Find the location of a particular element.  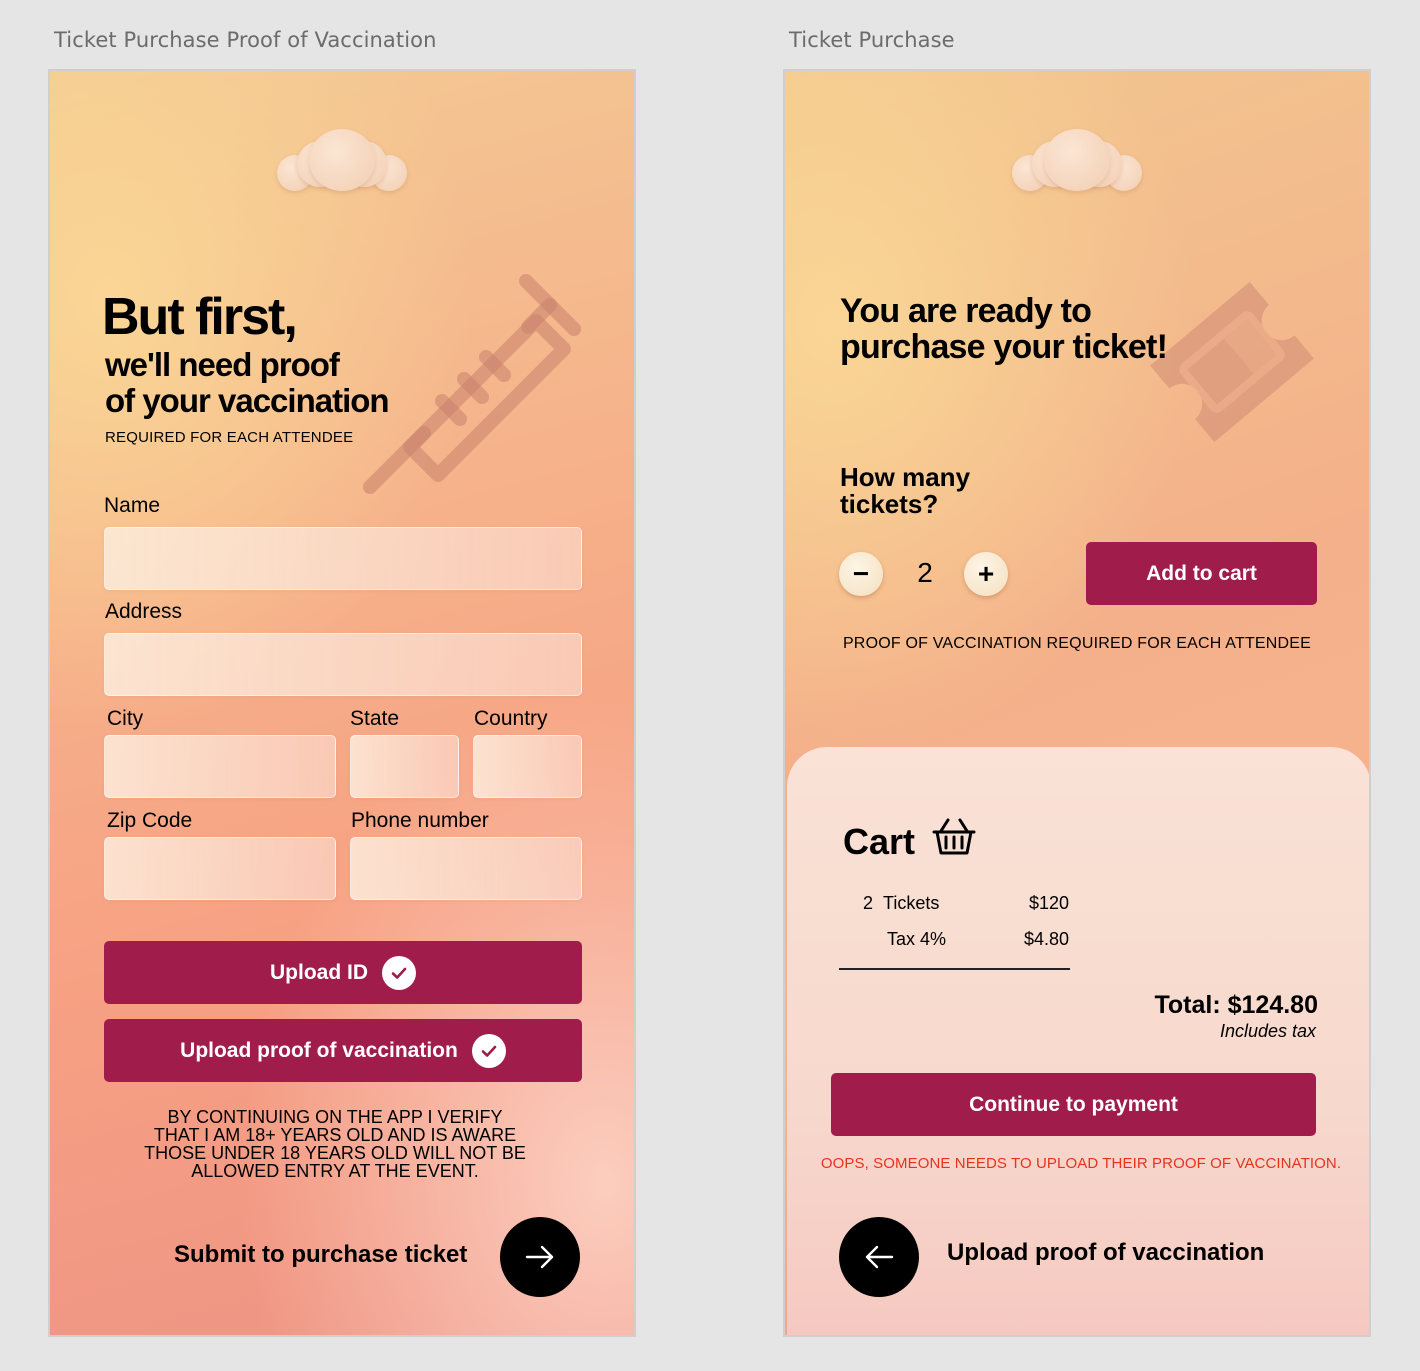

state-input is located at coordinates (404, 766).